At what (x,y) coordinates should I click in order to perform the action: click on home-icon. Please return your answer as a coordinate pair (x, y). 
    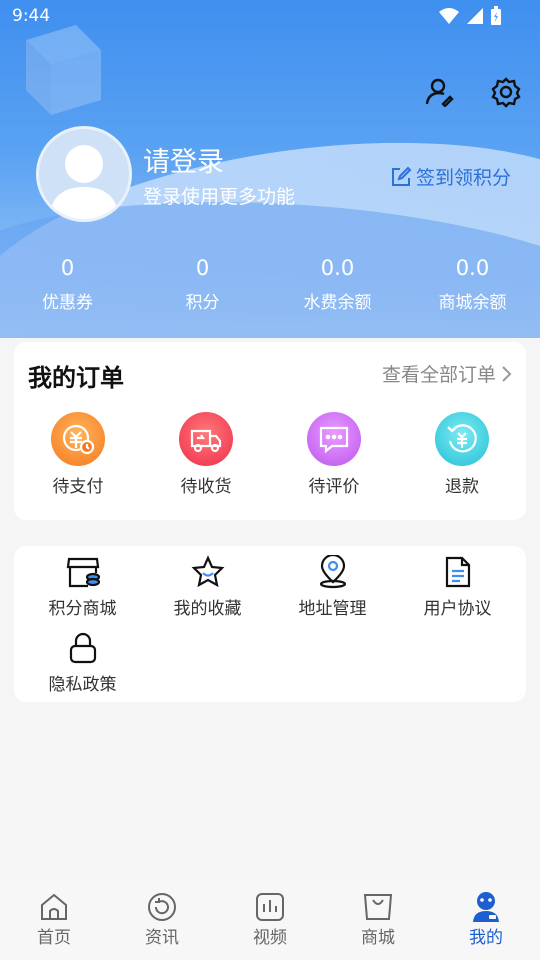
    Looking at the image, I should click on (54, 906).